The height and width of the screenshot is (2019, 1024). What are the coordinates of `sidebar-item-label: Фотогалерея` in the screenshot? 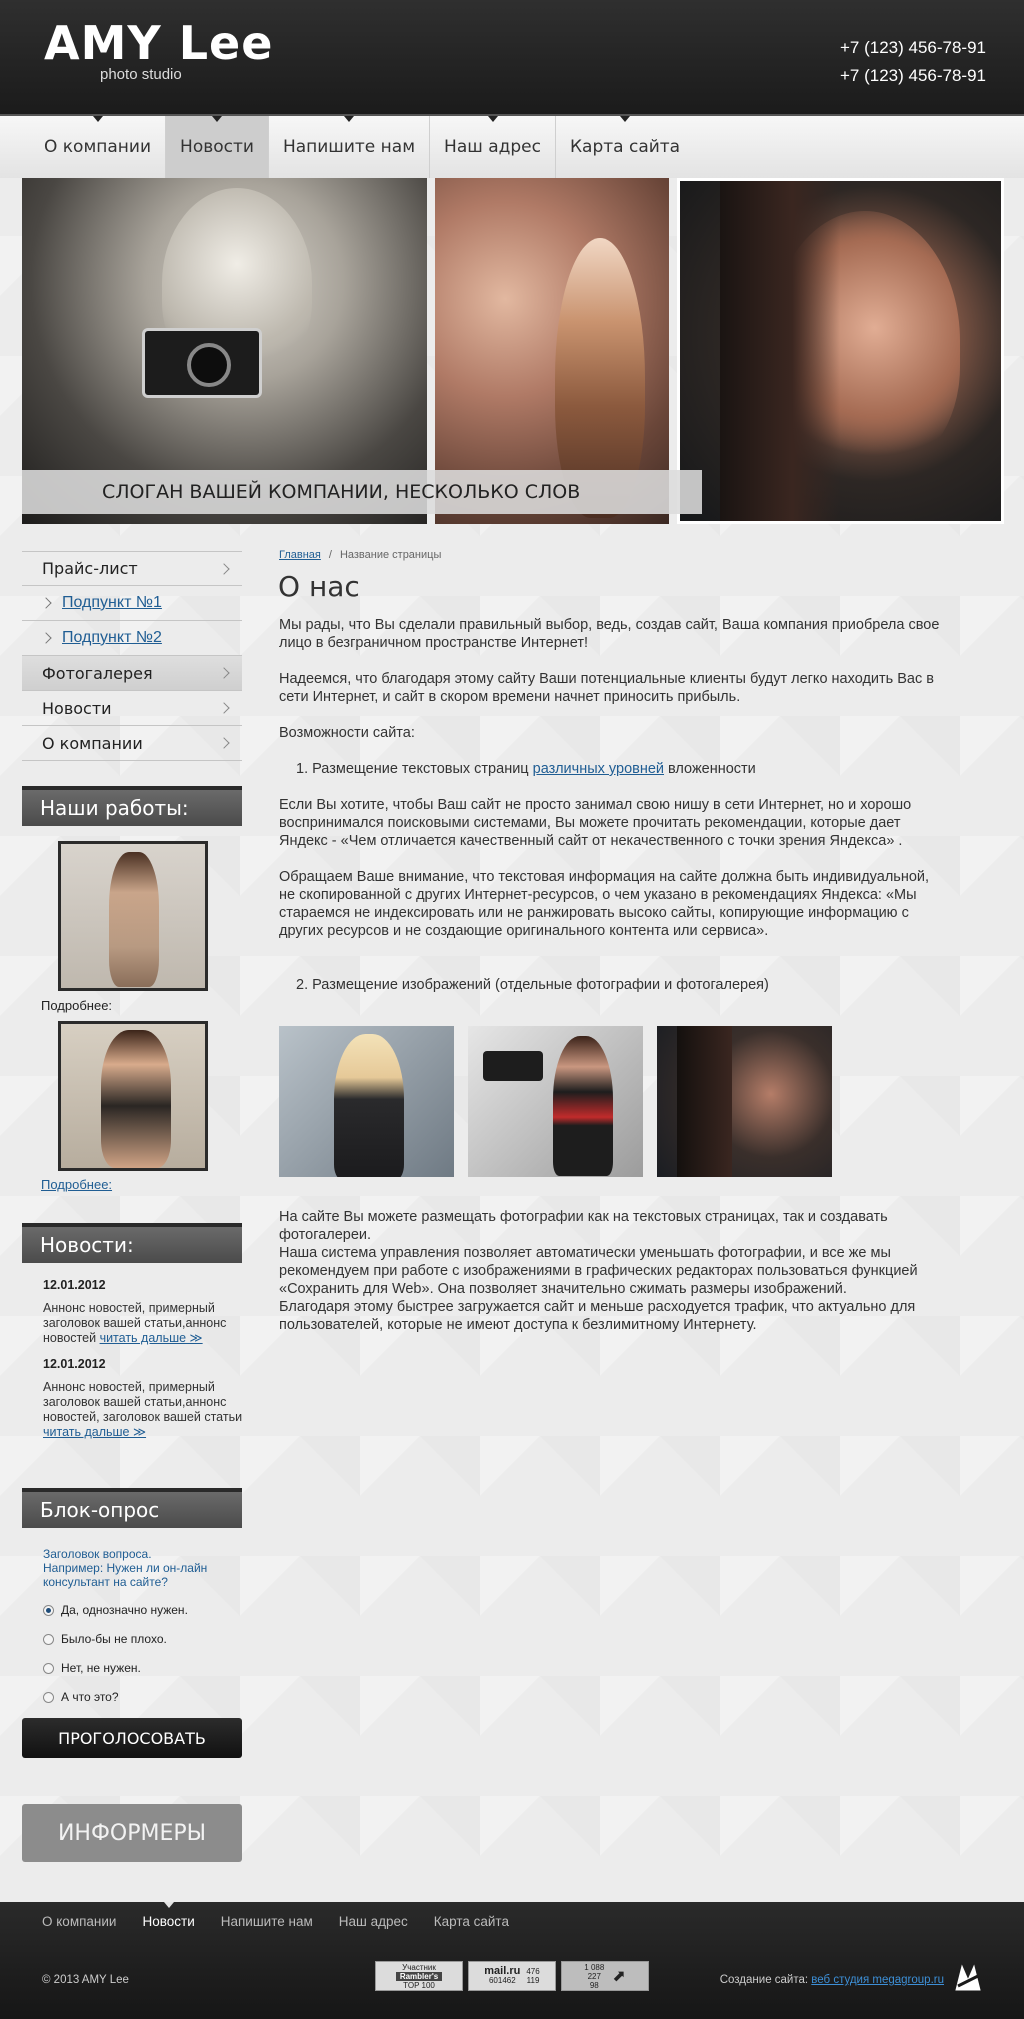 It's located at (97, 673).